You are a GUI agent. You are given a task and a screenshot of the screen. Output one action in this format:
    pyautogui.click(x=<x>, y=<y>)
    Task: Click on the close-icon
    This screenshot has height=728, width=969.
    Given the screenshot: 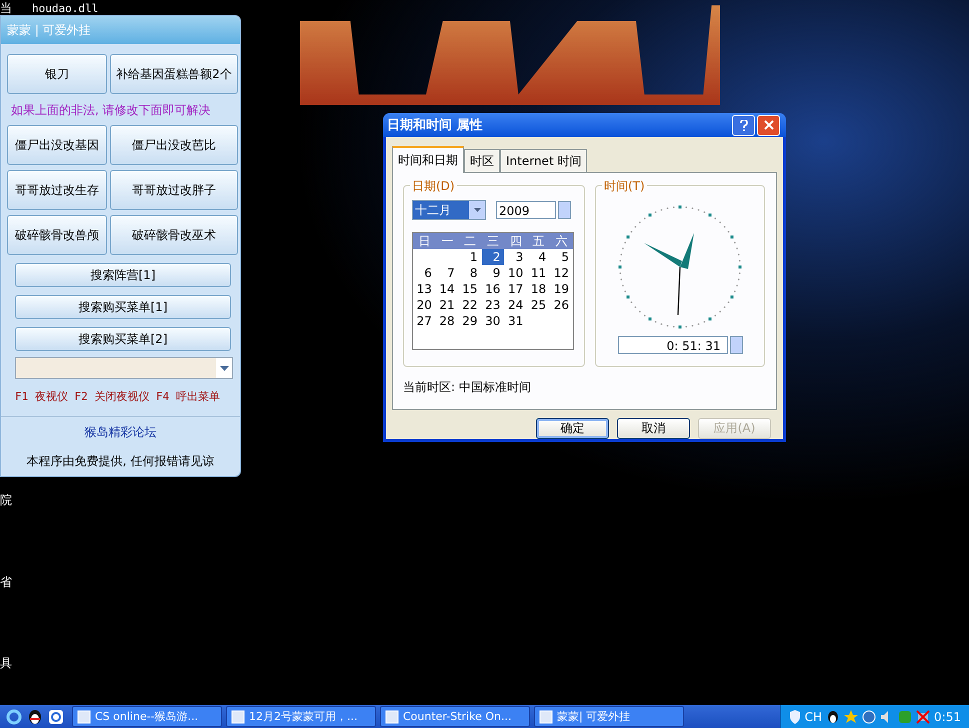 What is the action you would take?
    pyautogui.click(x=769, y=125)
    